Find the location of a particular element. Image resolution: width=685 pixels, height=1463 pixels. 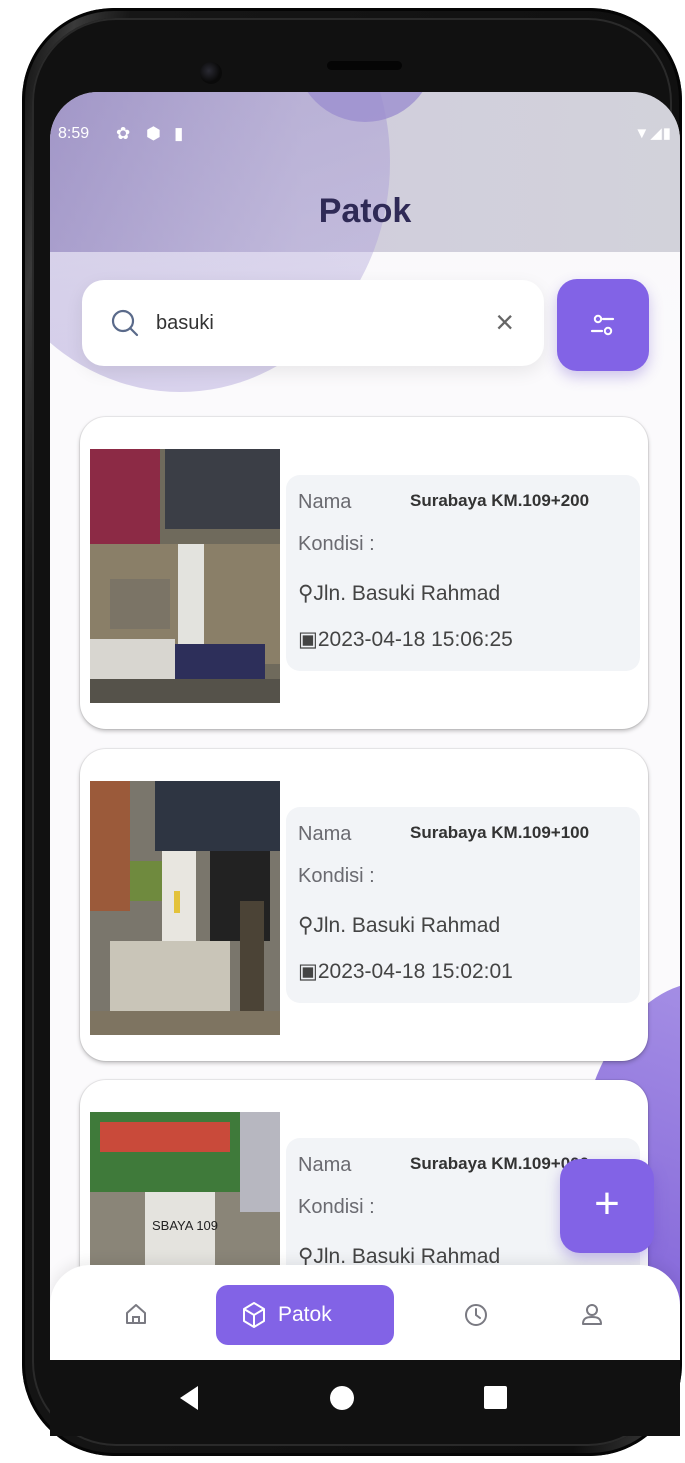

bottom-navigation: Patok is located at coordinates (365, 1312).